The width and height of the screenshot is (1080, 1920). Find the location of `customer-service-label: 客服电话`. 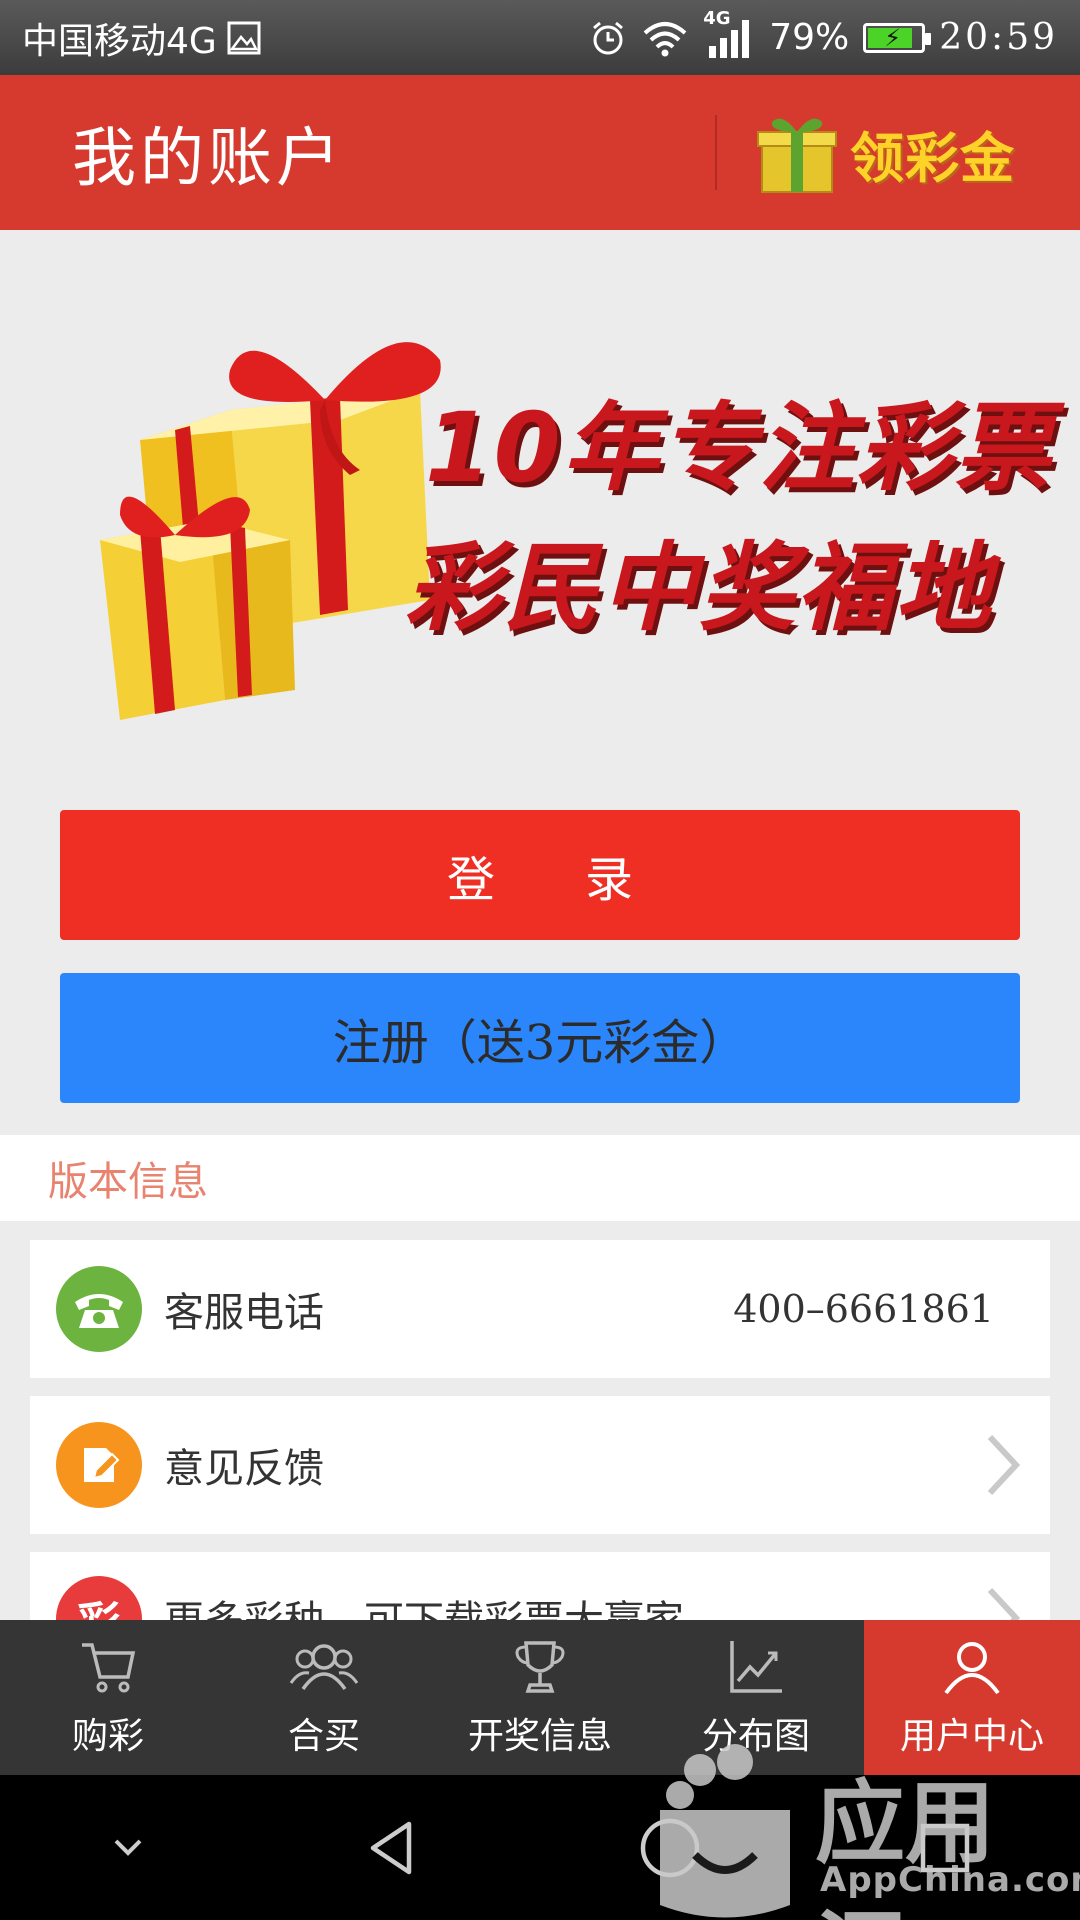

customer-service-label: 客服电话 is located at coordinates (244, 1313).